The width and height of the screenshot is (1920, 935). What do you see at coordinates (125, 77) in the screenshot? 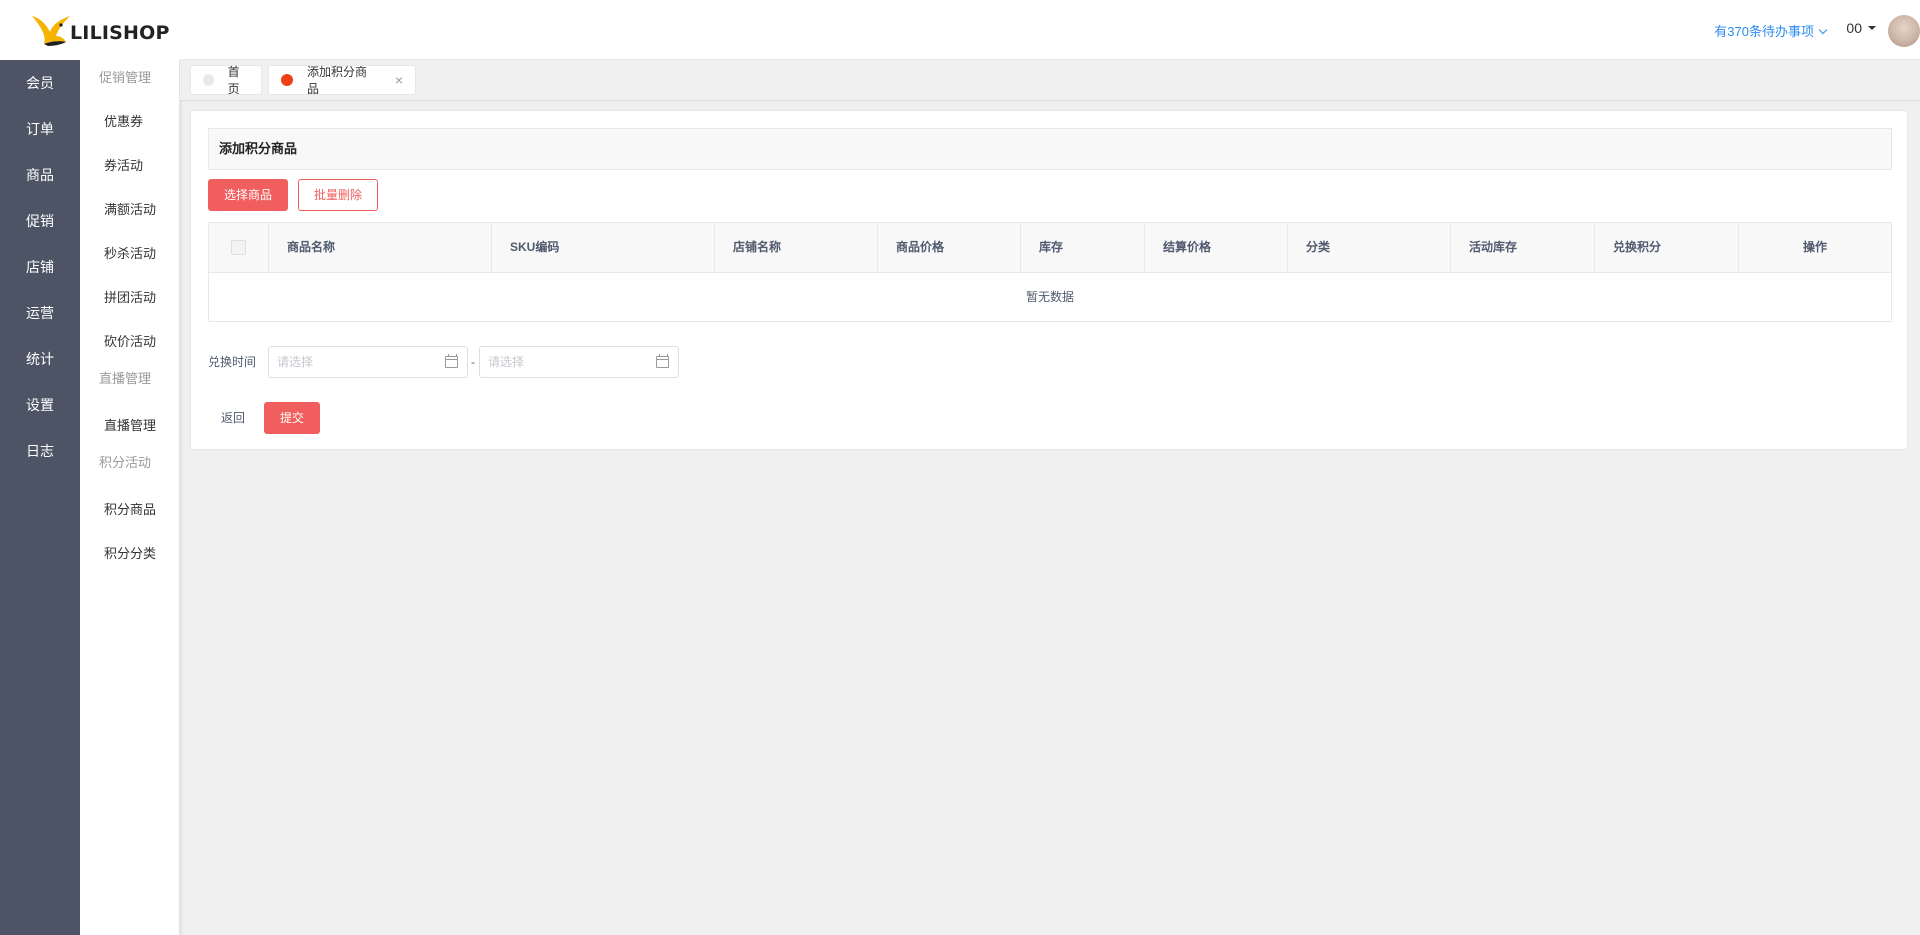
I see `sub-group-promotion: 促销管理` at bounding box center [125, 77].